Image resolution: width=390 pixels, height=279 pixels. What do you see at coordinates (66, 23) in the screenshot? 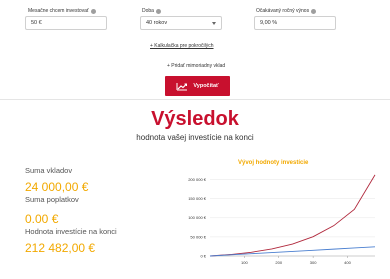
I see `monthly-investment-input: 50 €` at bounding box center [66, 23].